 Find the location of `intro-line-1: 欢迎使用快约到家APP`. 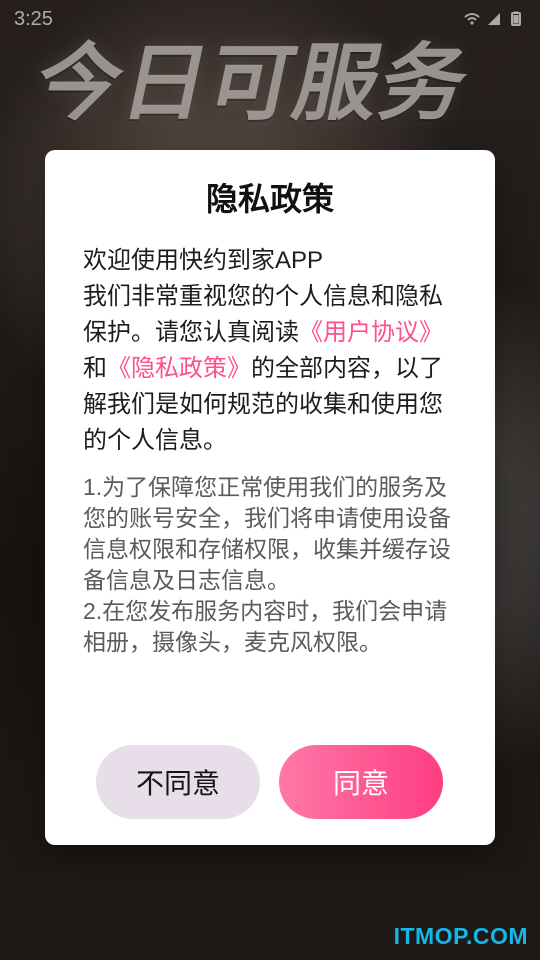

intro-line-1: 欢迎使用快约到家APP is located at coordinates (203, 260).